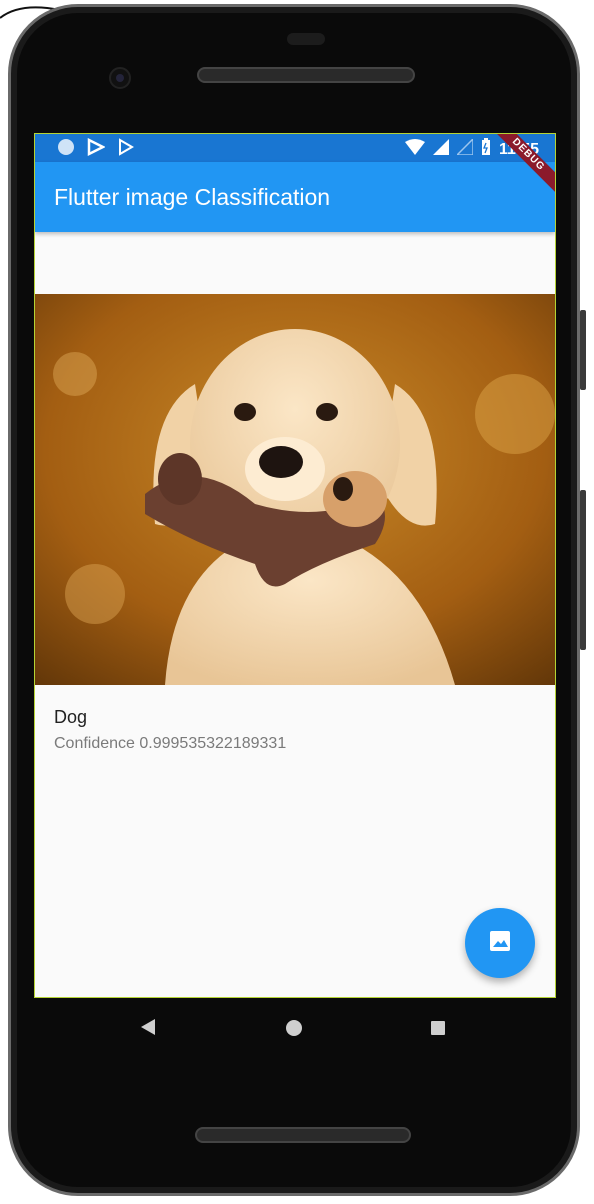 The height and width of the screenshot is (1204, 594). What do you see at coordinates (464, 148) in the screenshot?
I see `signal-empty-icon` at bounding box center [464, 148].